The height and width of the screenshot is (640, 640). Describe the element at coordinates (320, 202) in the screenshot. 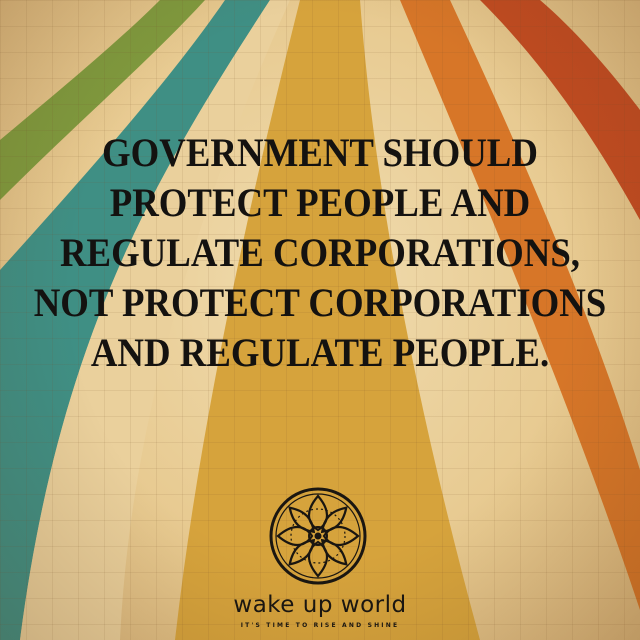

I see `headline-line-2: PROTECT PEOPLE AND` at that location.